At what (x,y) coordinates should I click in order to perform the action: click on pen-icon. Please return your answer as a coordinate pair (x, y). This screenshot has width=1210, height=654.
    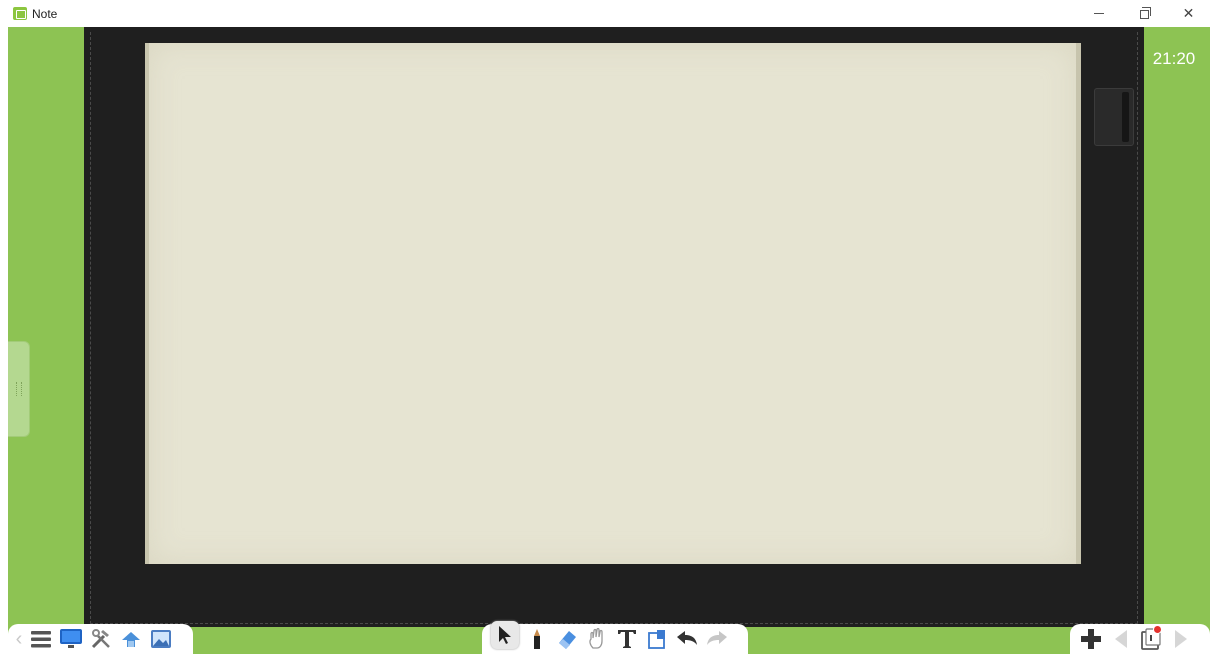
    Looking at the image, I should click on (537, 639).